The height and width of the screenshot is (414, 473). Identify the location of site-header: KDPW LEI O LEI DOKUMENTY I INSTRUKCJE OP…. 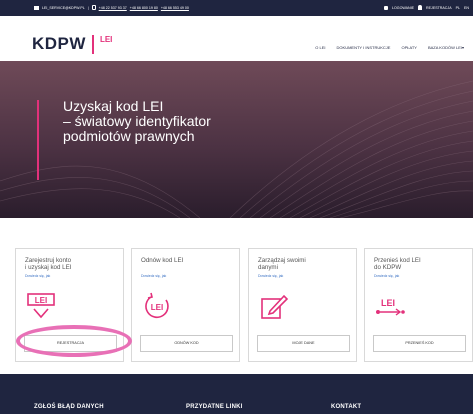
(236, 38).